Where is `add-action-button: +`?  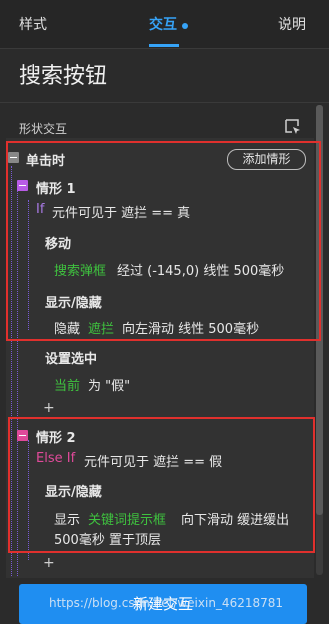 add-action-button: + is located at coordinates (49, 408).